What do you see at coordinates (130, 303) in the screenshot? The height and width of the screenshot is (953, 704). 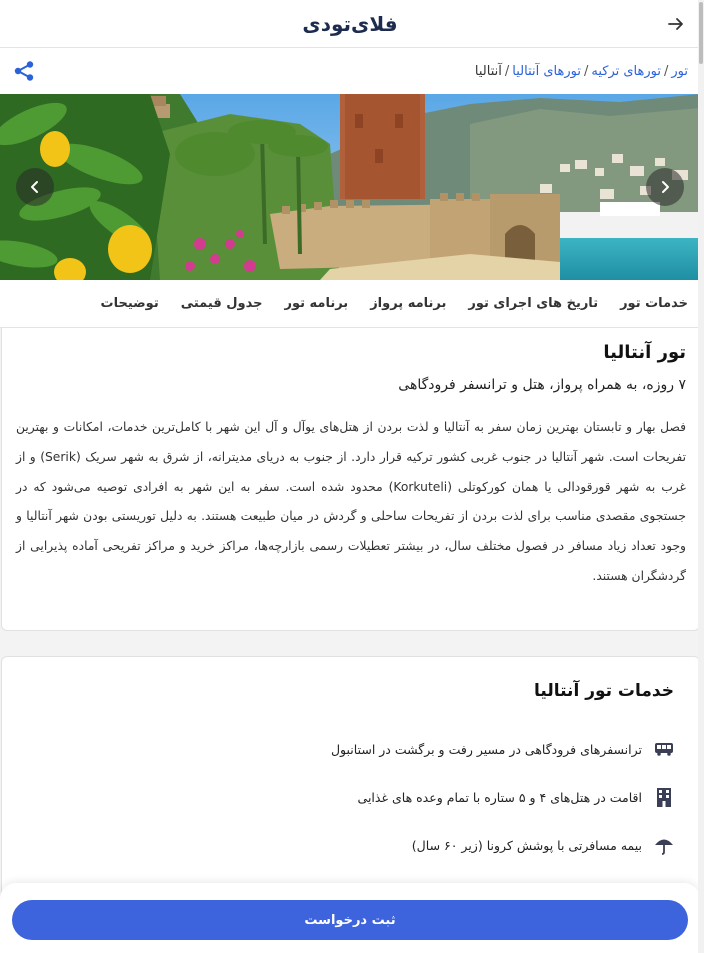 I see `tab-descriptions: توضیحات` at bounding box center [130, 303].